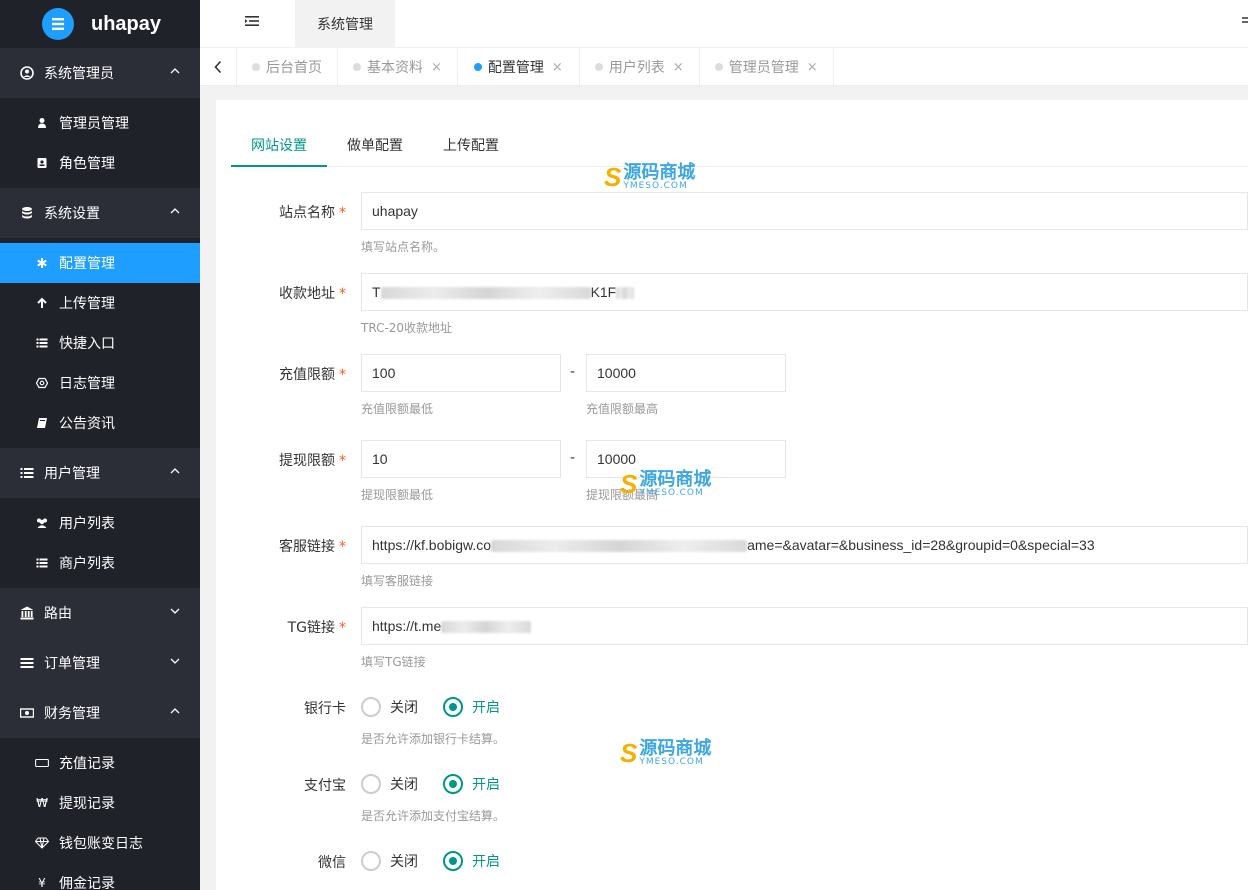 Image resolution: width=1248 pixels, height=890 pixels. I want to click on wechat-label: 微信, so click(332, 863).